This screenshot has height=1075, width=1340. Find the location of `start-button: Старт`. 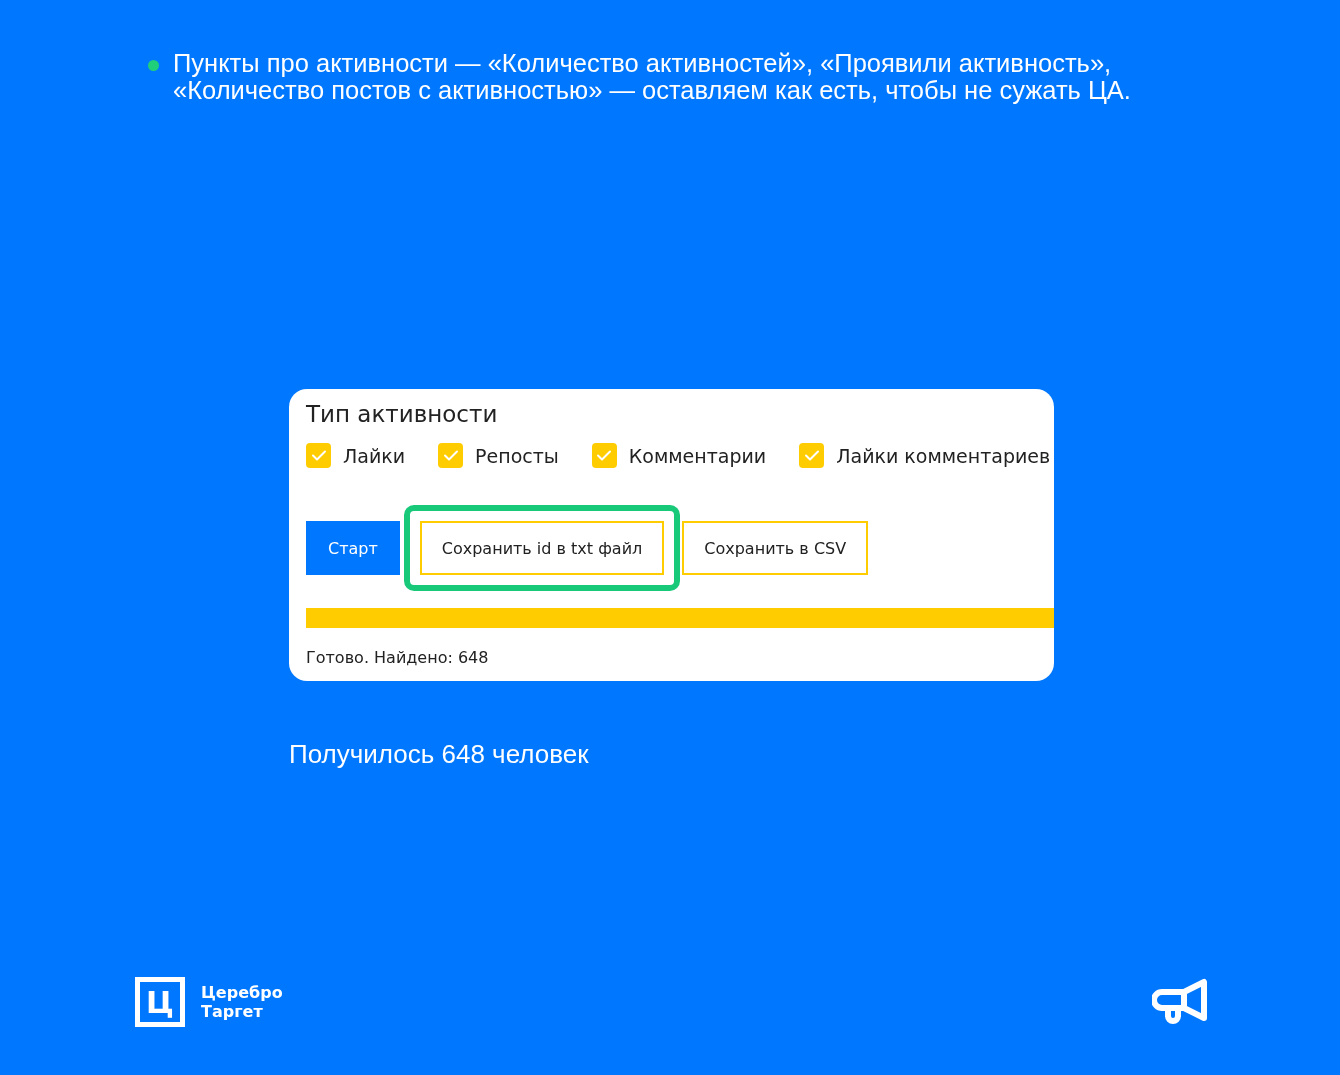

start-button: Старт is located at coordinates (353, 548).